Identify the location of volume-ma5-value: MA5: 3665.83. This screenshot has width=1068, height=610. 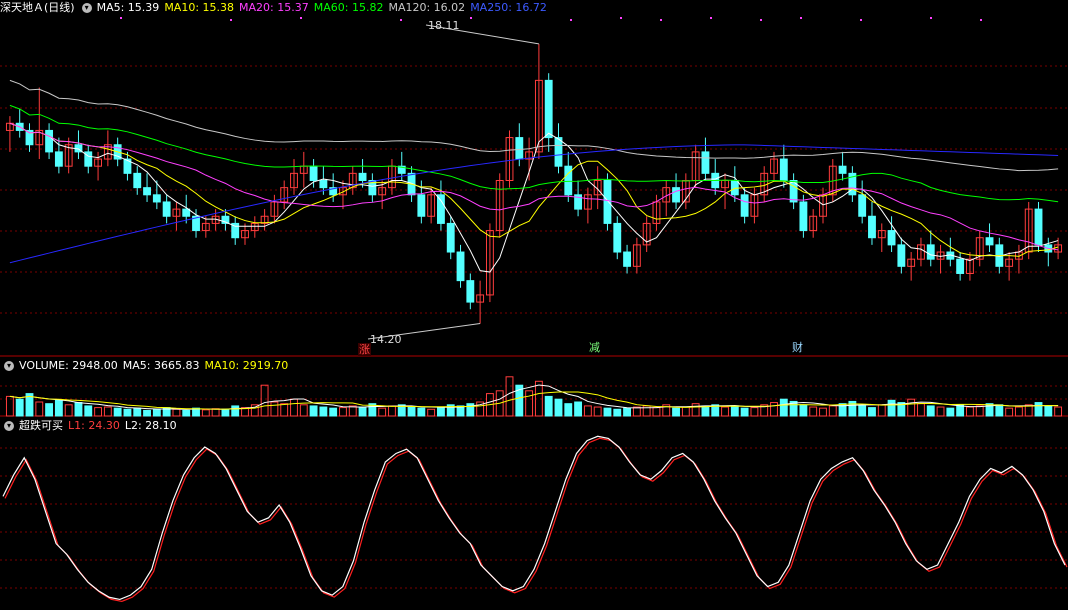
(161, 365).